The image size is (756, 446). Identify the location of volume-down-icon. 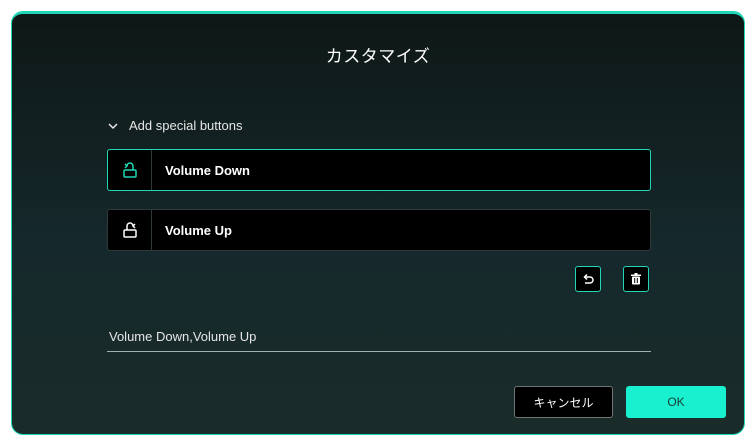
(130, 170).